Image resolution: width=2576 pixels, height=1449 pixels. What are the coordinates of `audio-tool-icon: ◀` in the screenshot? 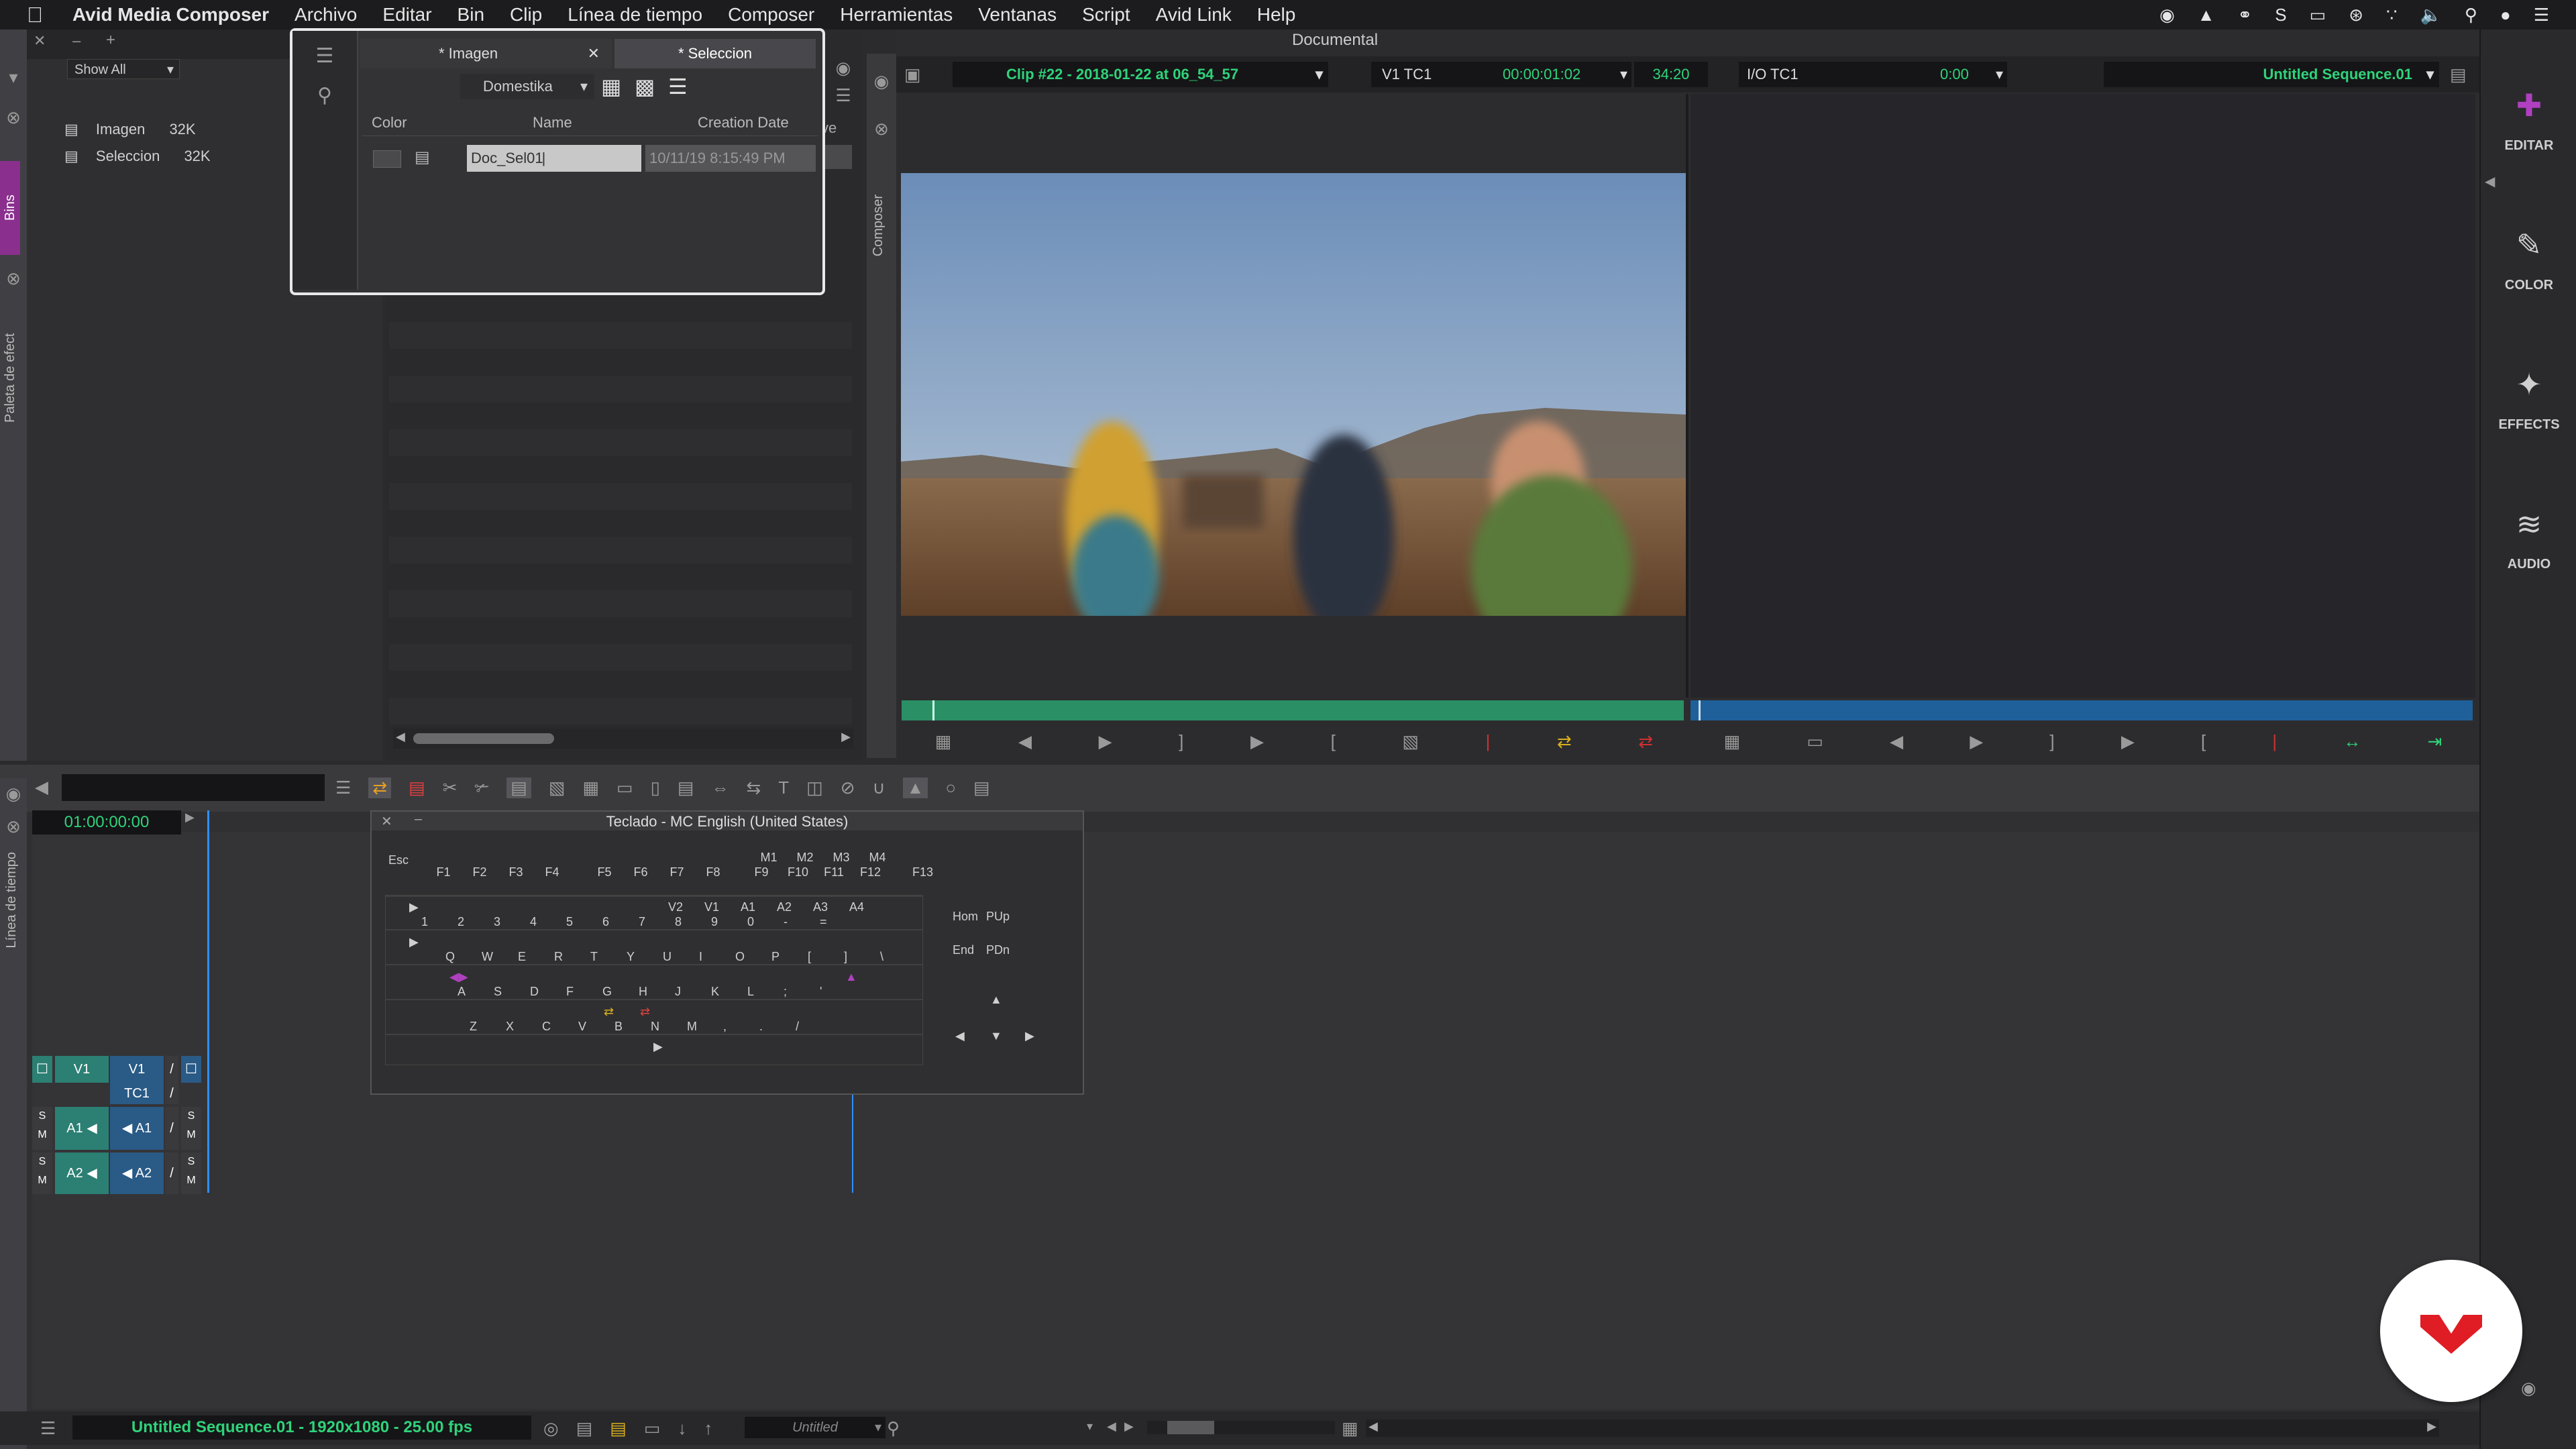 It's located at (41, 787).